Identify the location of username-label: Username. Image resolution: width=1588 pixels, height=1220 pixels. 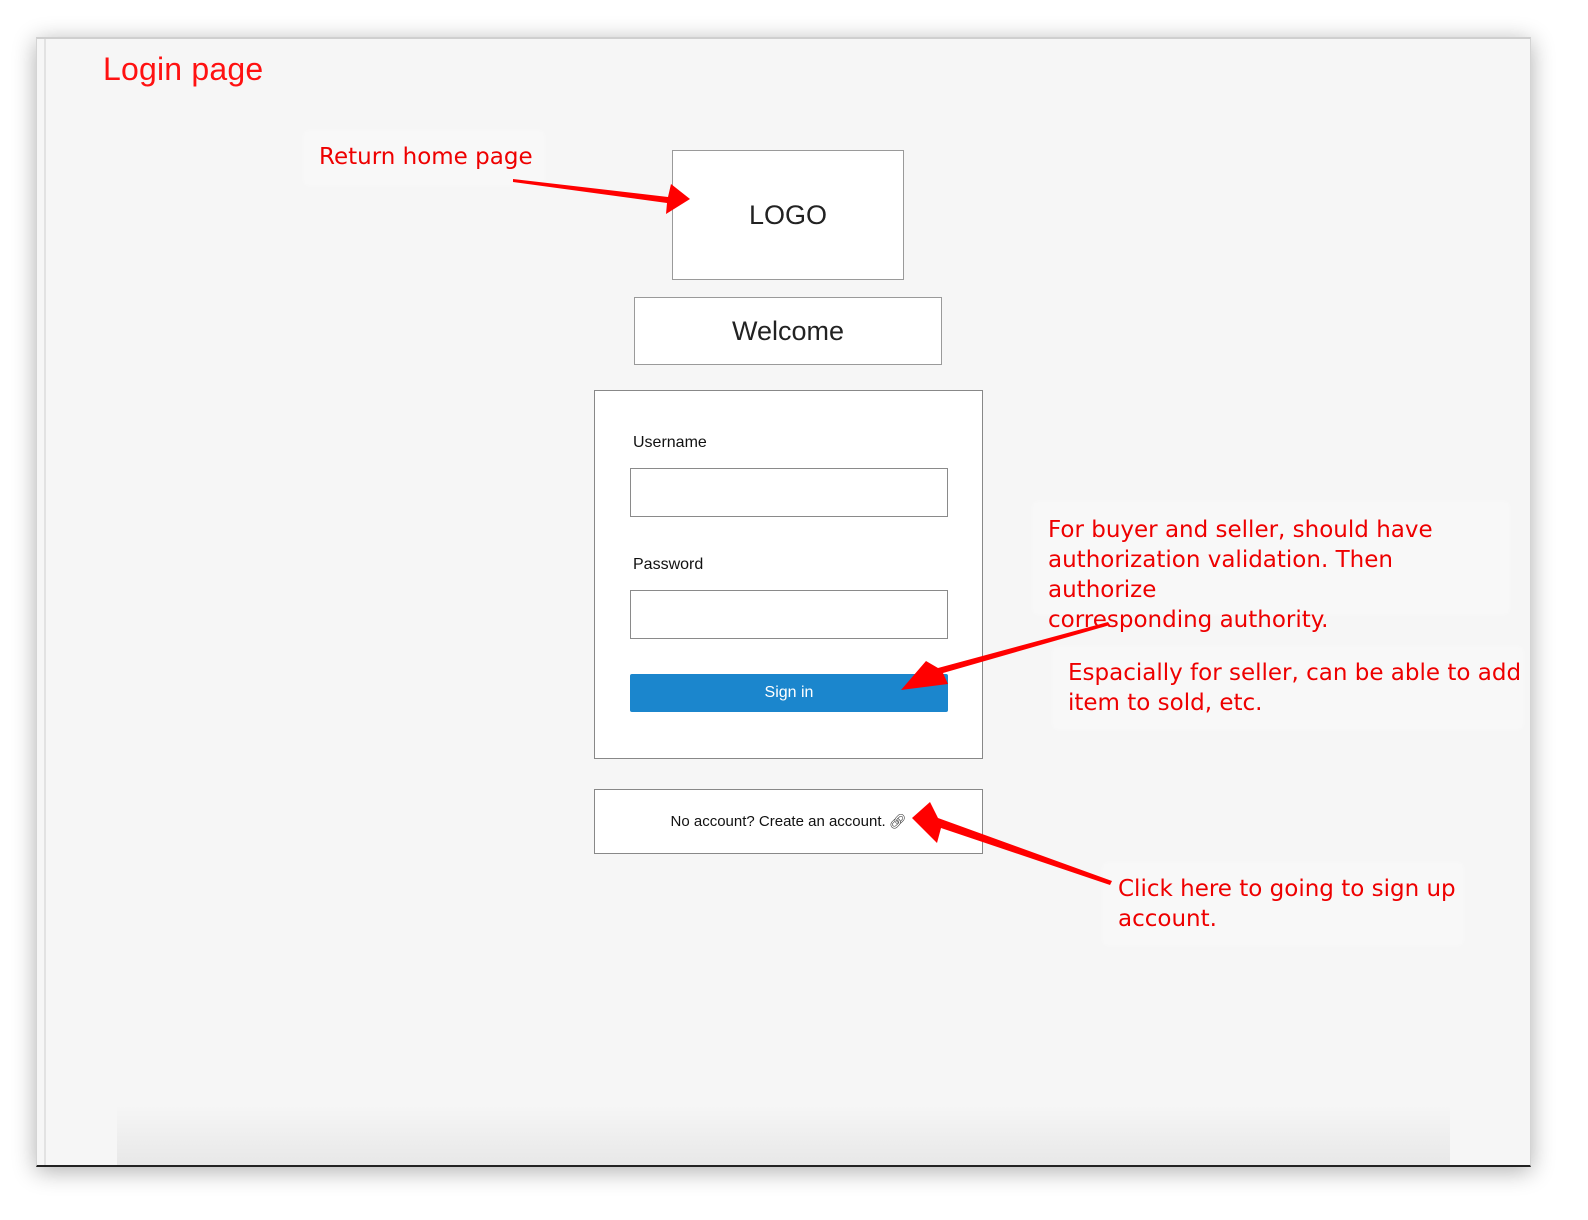
(670, 442).